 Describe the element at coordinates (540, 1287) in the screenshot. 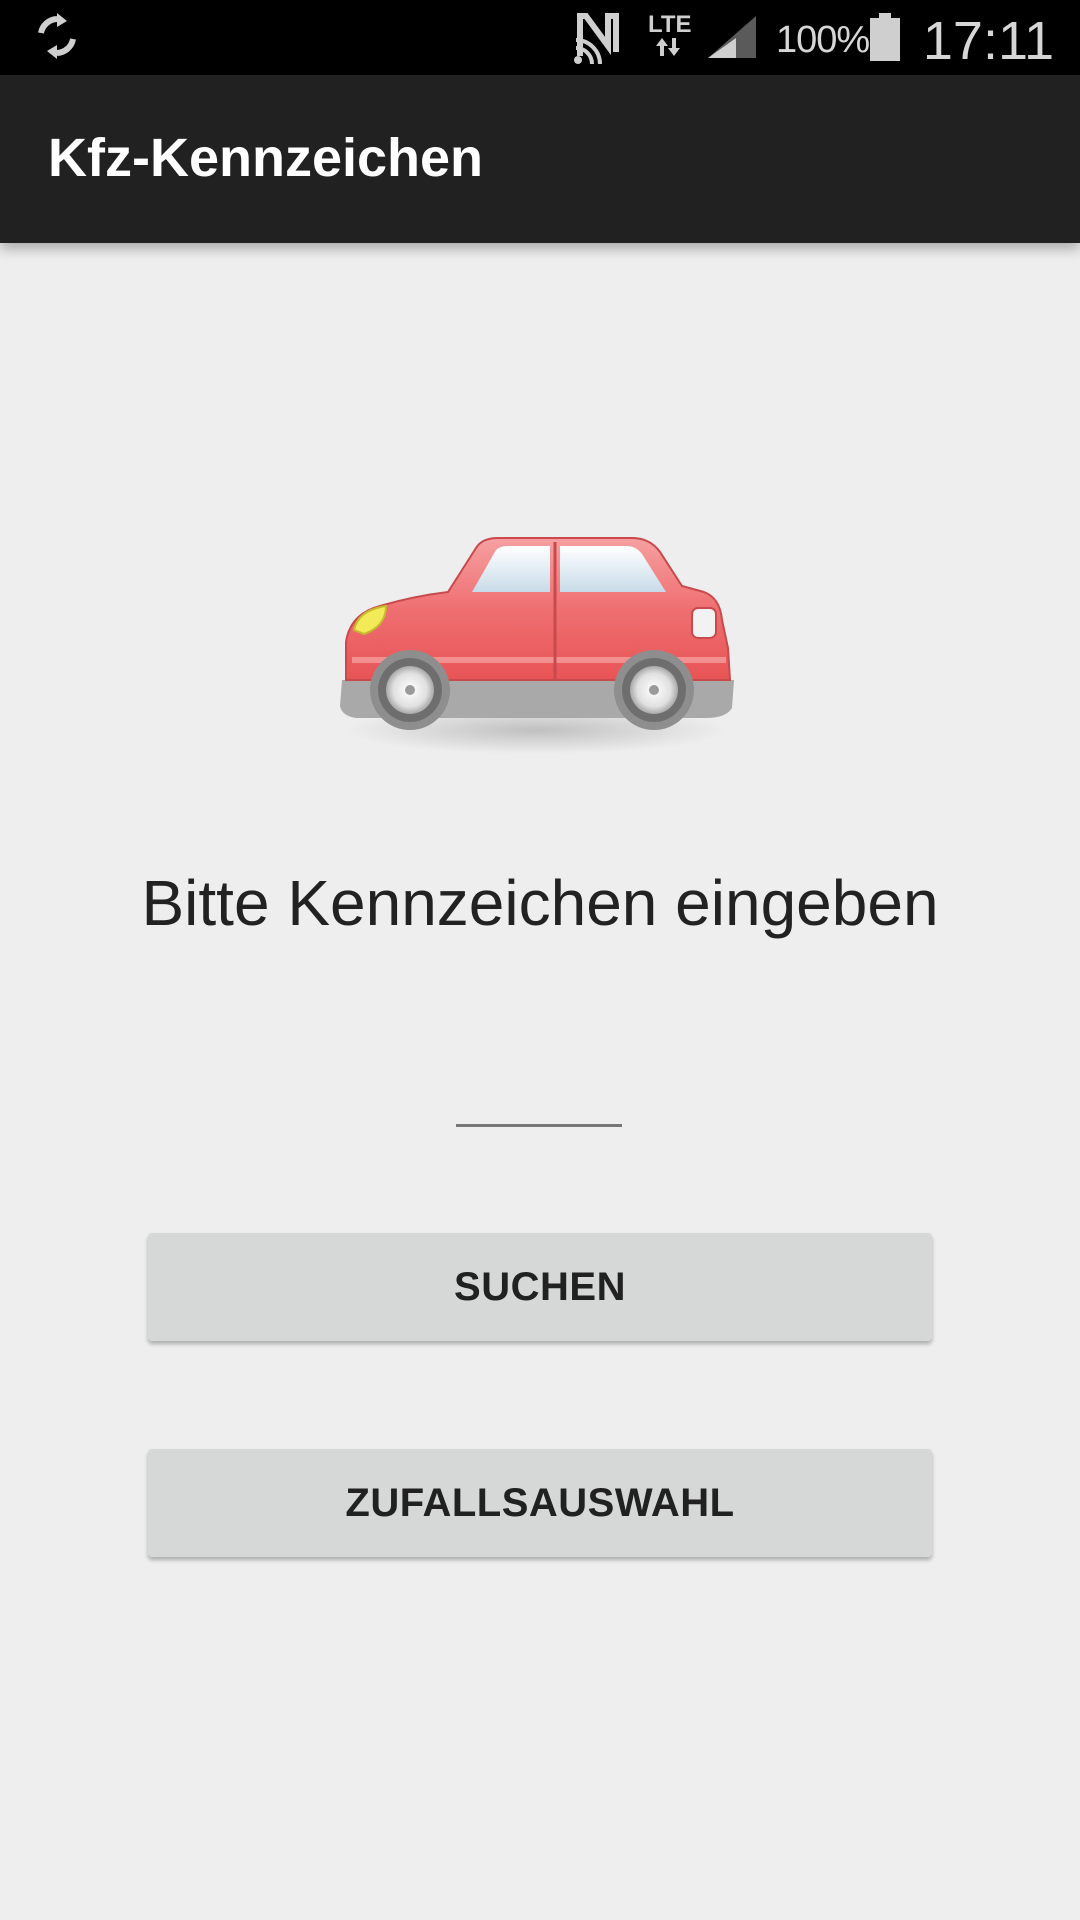

I see `search-button: SUCHEN` at that location.